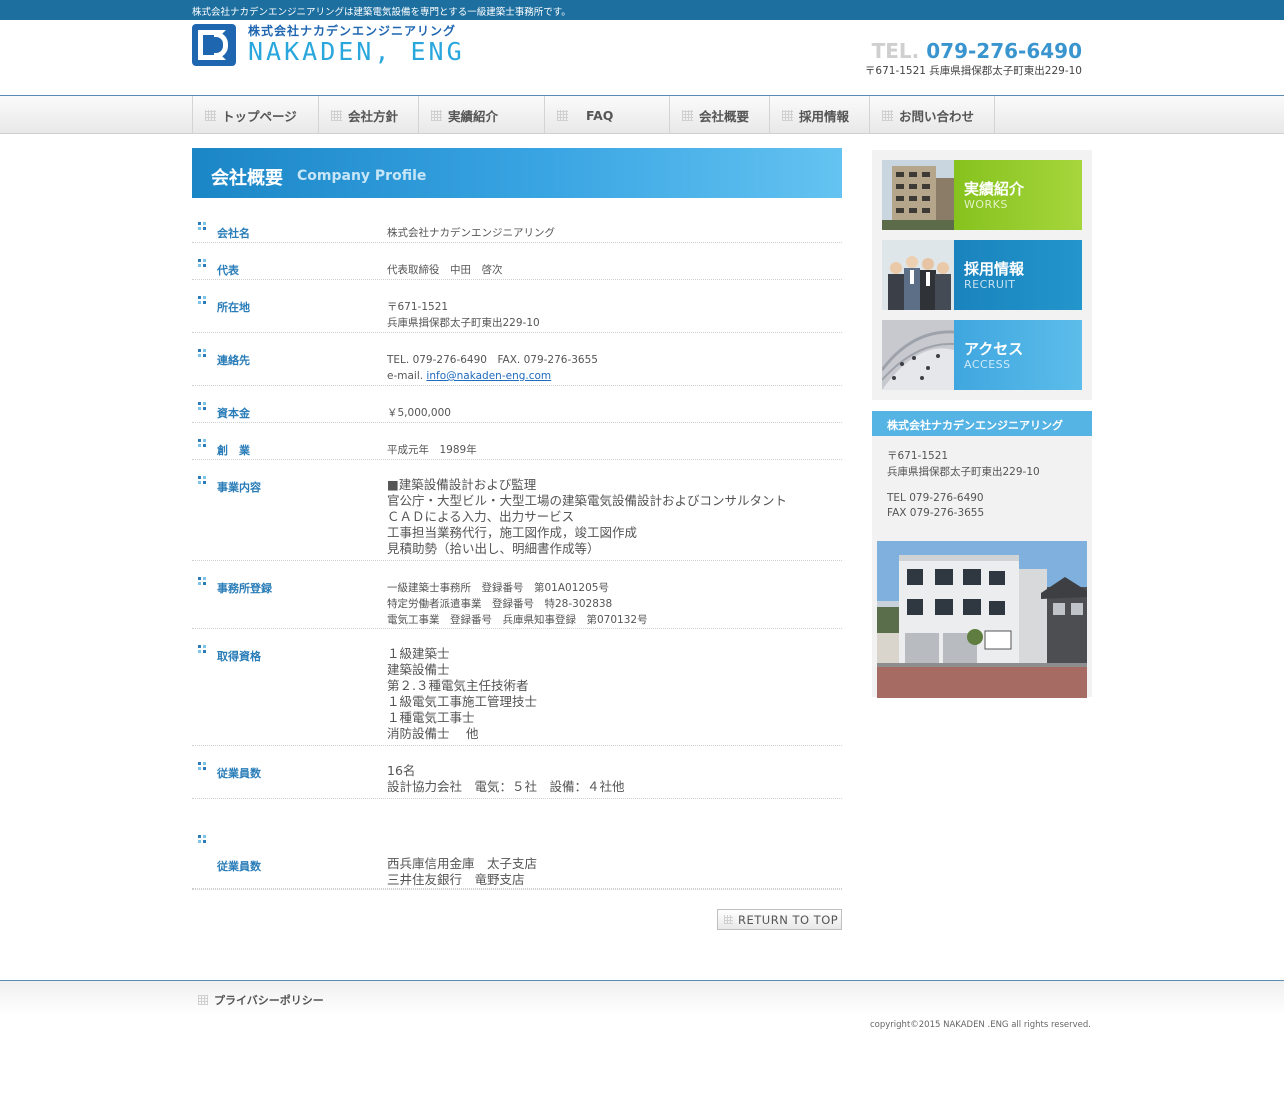  I want to click on profile-value: 16名 設計協力会社 電気：５社 設備：４社他, so click(506, 779).